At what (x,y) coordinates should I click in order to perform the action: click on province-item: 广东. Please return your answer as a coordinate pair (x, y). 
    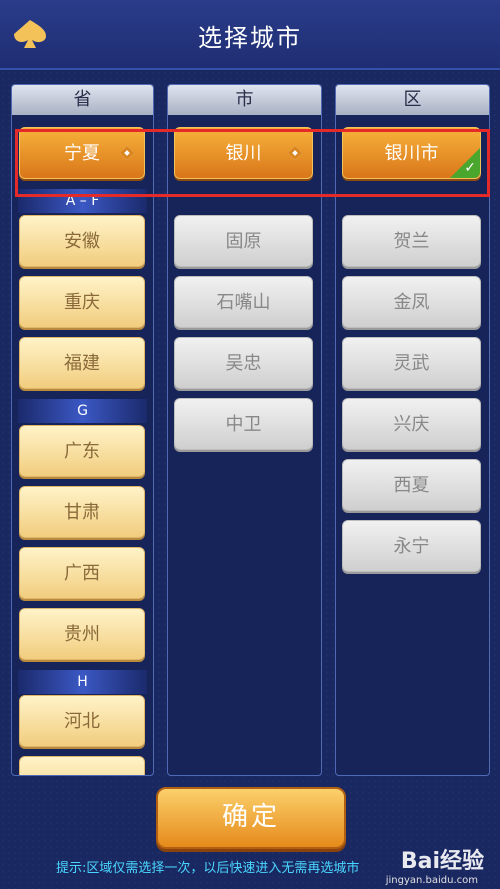
    Looking at the image, I should click on (82, 451).